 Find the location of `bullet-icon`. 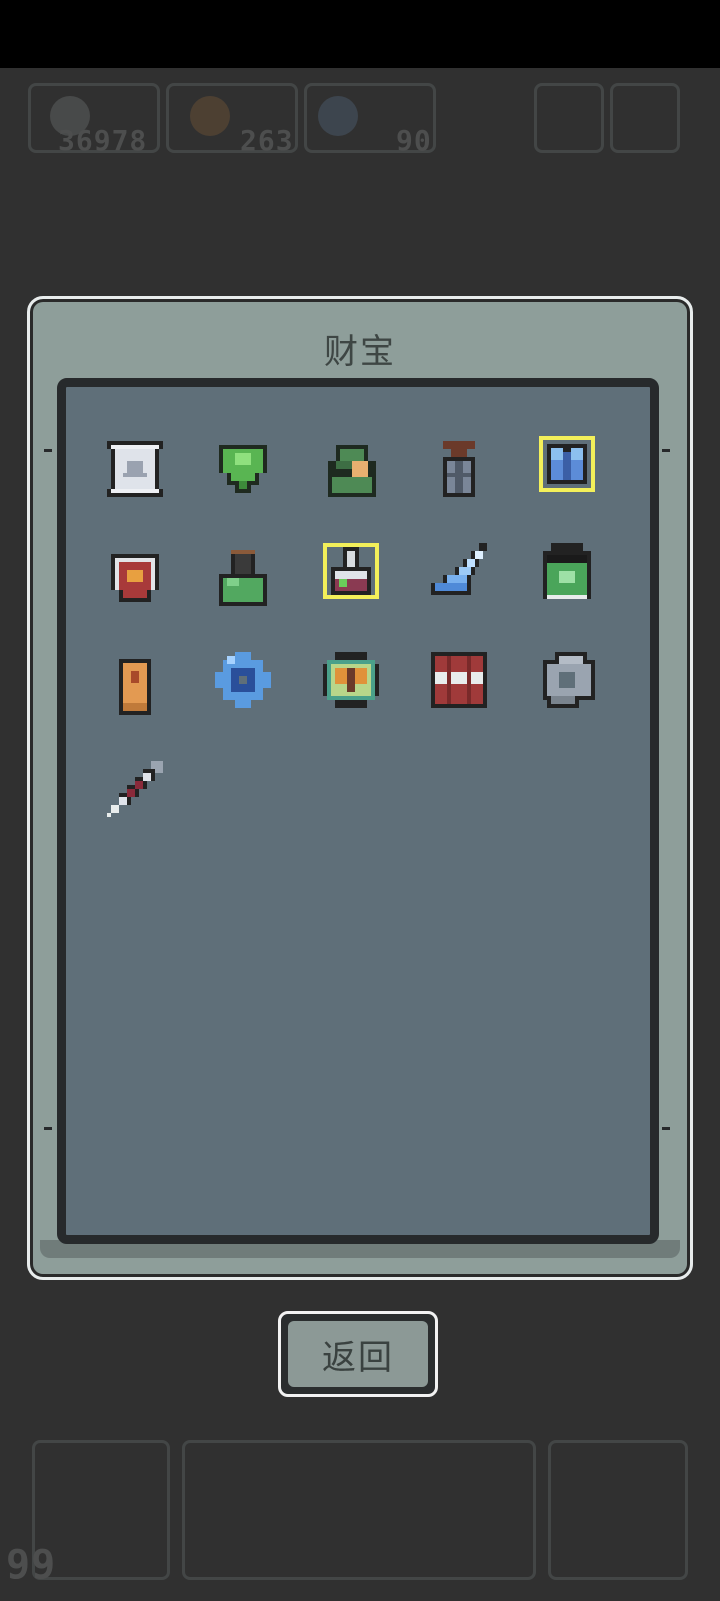

bullet-icon is located at coordinates (135, 687).